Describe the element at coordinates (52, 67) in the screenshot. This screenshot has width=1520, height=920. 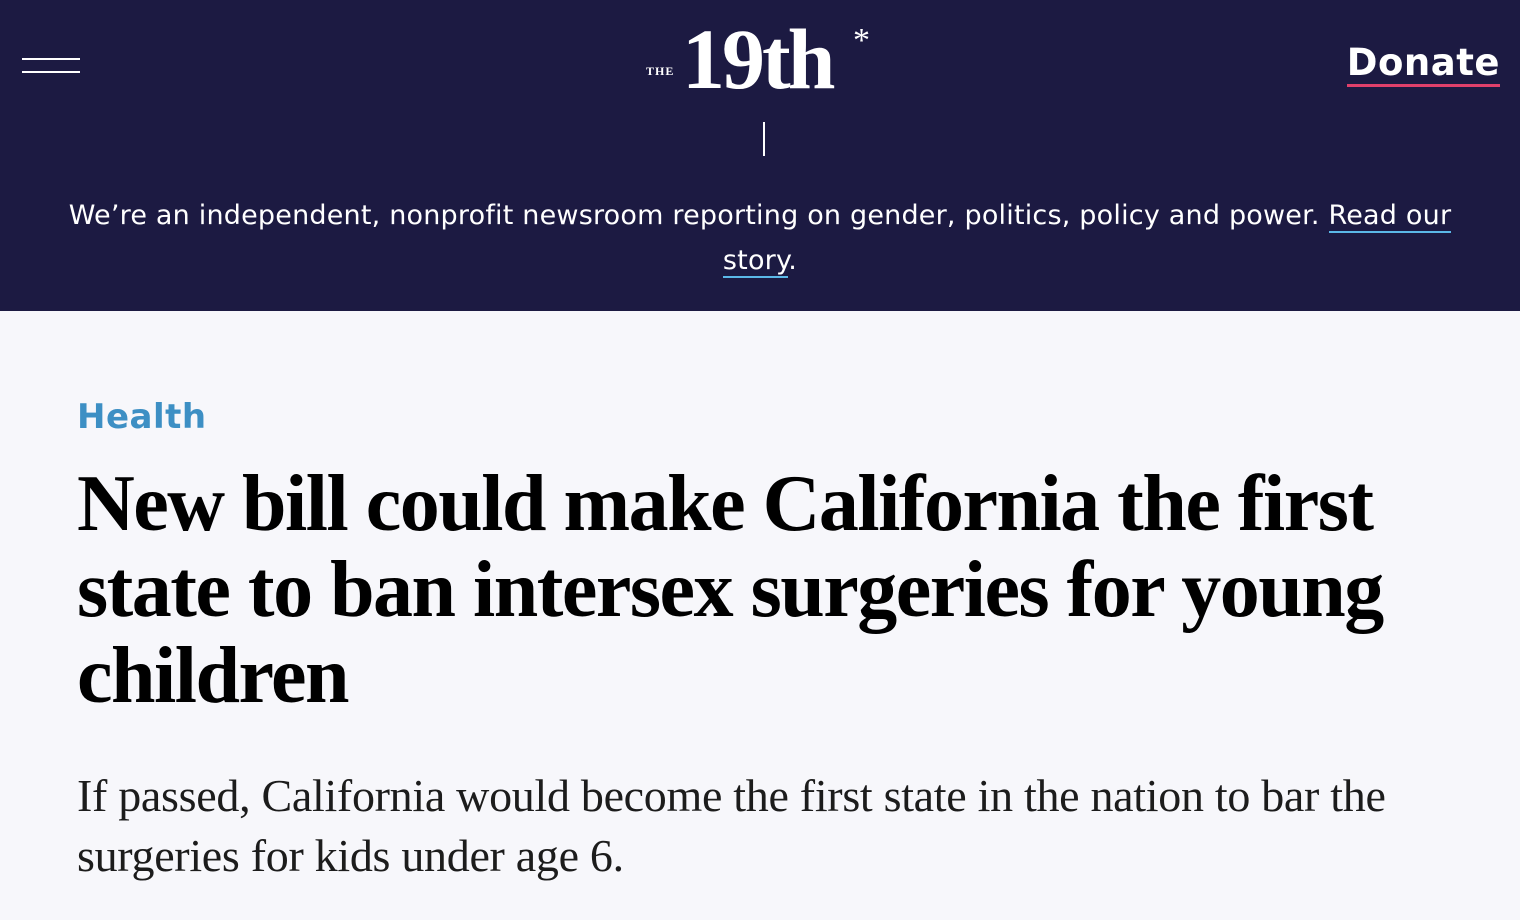
I see `hamburger-menu-icon` at that location.